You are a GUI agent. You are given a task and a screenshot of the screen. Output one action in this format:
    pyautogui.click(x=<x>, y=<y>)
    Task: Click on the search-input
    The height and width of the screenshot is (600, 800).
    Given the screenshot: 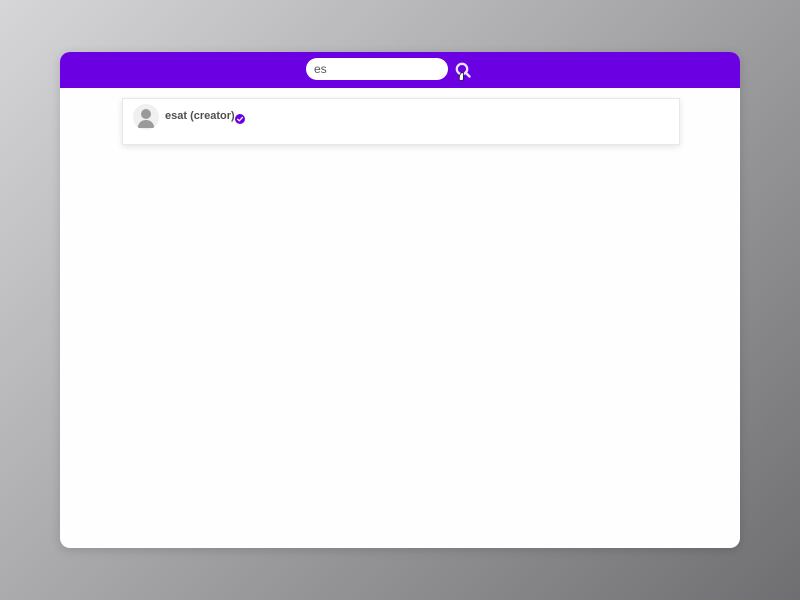 What is the action you would take?
    pyautogui.click(x=377, y=69)
    